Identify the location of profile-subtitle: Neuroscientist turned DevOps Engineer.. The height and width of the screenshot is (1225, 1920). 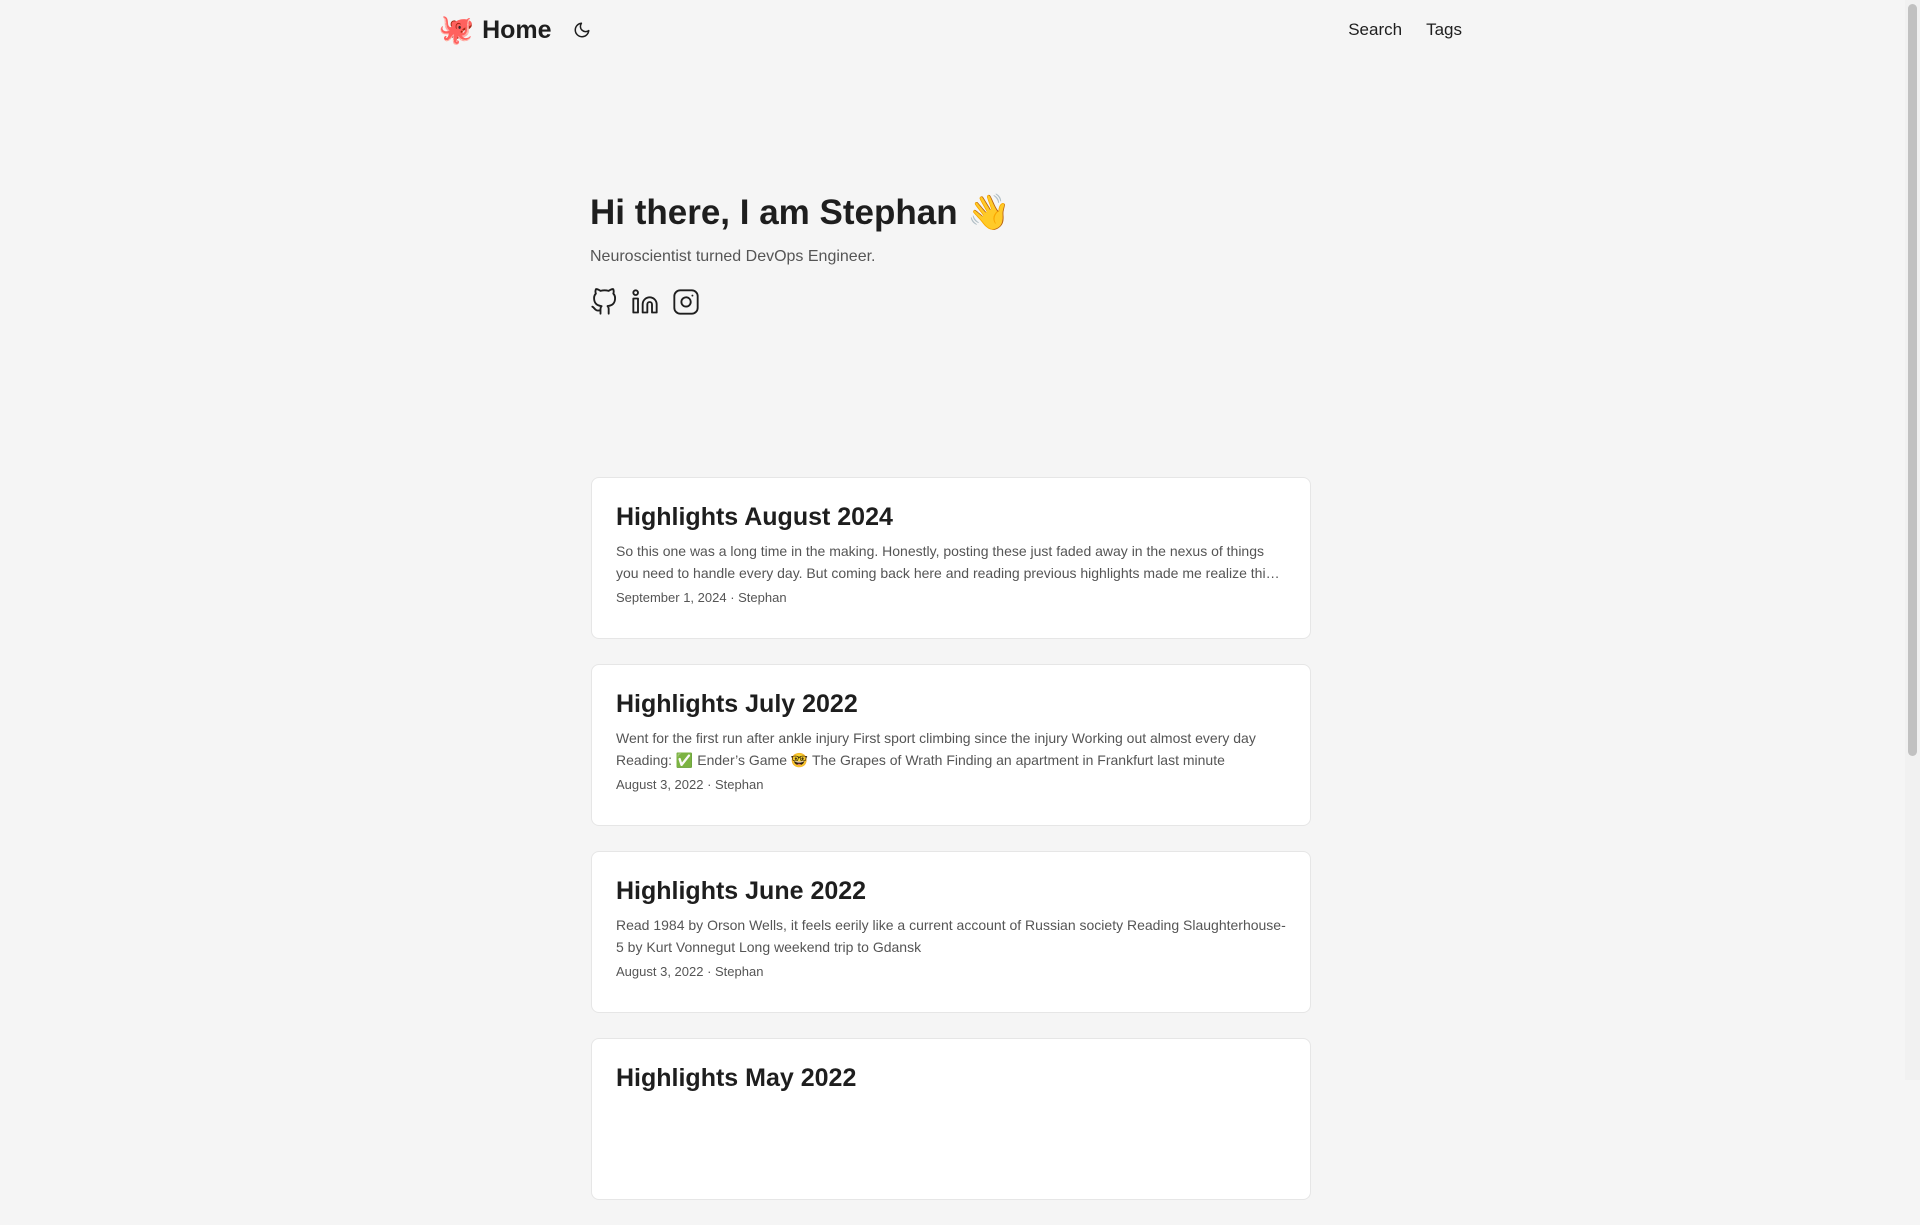
(733, 256).